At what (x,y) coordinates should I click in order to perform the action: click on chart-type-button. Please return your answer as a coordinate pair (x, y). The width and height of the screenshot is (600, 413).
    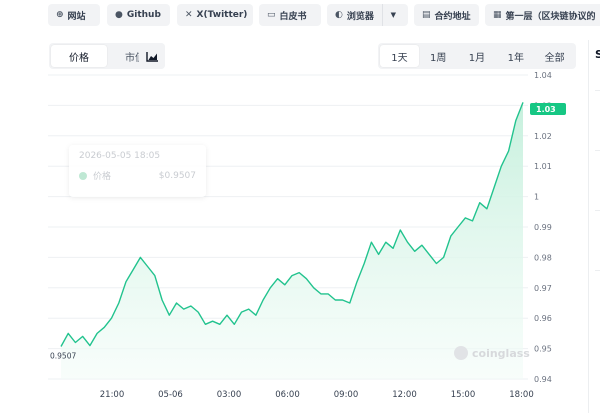
    Looking at the image, I should click on (152, 56).